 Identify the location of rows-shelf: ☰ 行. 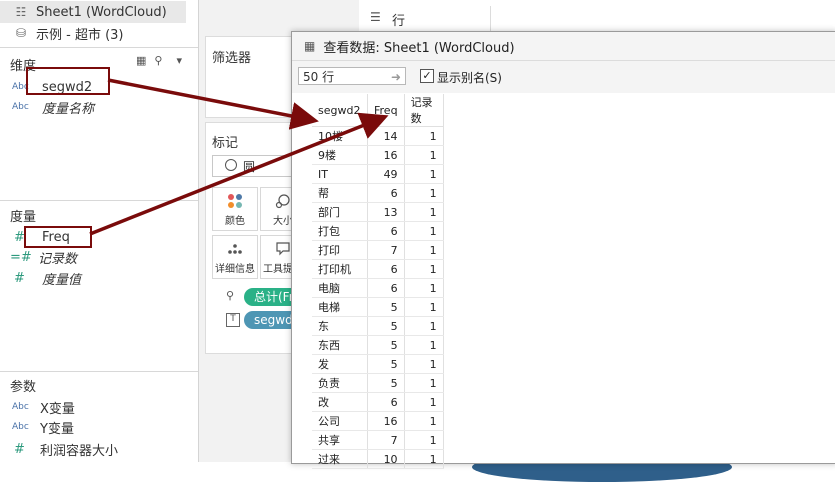
(598, 17).